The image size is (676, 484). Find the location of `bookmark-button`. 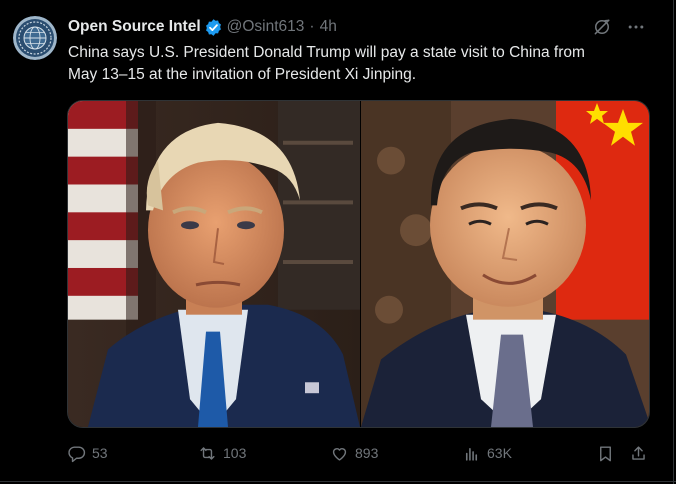

bookmark-button is located at coordinates (605, 453).